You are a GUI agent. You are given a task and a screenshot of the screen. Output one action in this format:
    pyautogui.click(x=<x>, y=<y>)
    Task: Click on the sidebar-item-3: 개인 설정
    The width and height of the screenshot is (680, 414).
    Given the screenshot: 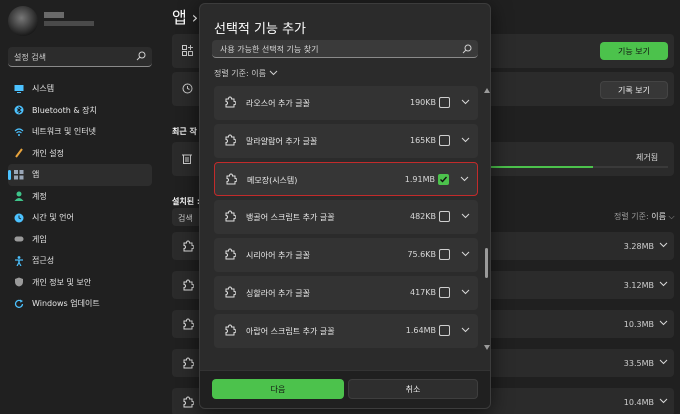 What is the action you would take?
    pyautogui.click(x=80, y=154)
    